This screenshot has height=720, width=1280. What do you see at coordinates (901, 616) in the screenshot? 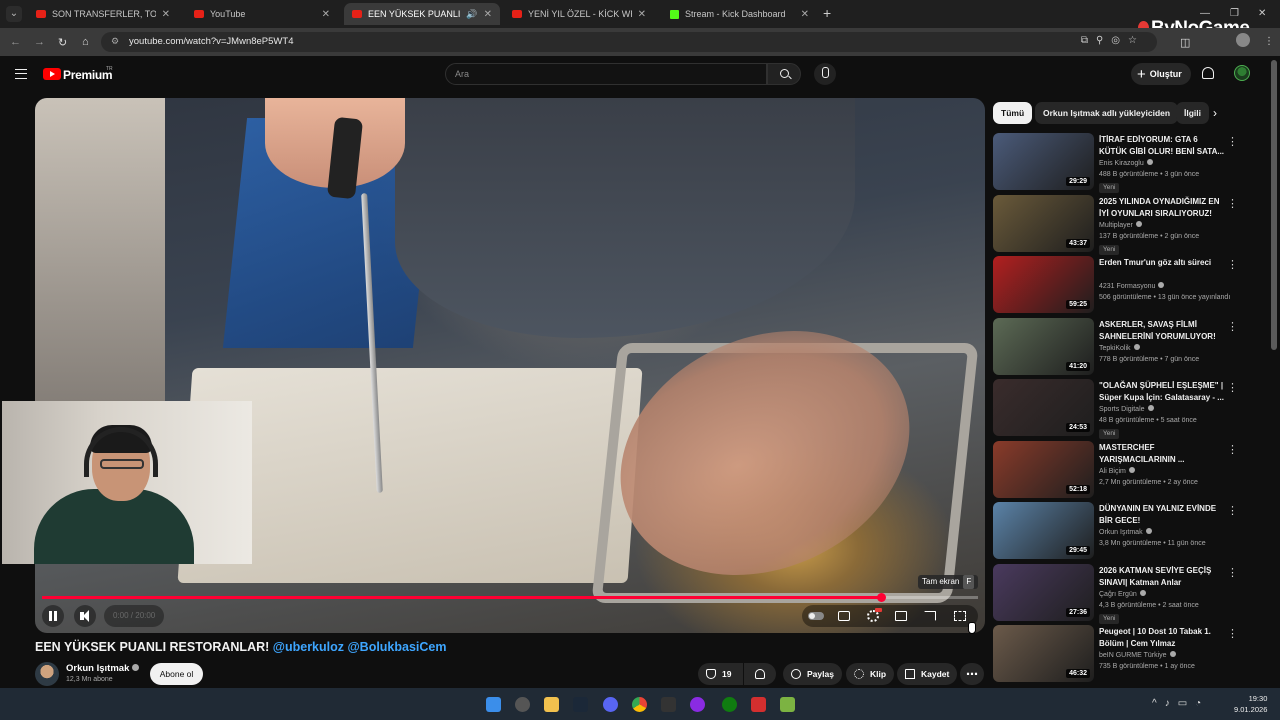
I see `miniplayer-icon` at bounding box center [901, 616].